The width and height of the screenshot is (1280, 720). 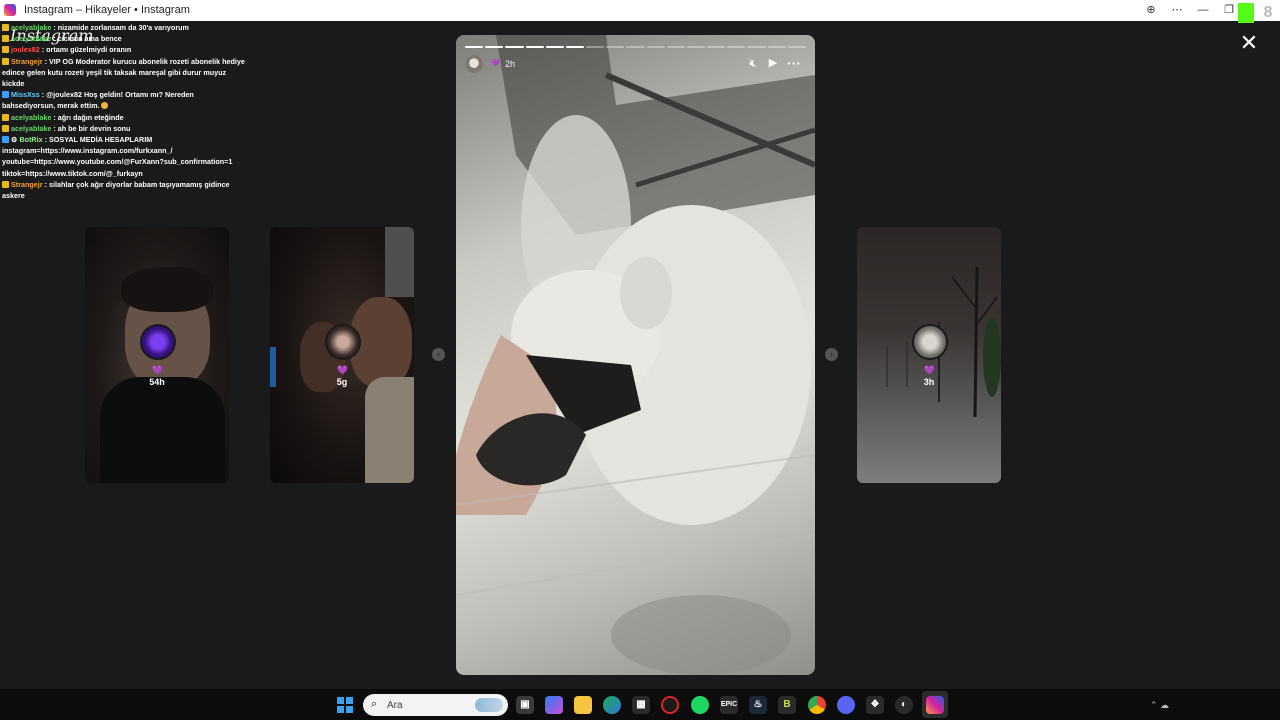 What do you see at coordinates (1246, 13) in the screenshot?
I see `kick-logo-overlay` at bounding box center [1246, 13].